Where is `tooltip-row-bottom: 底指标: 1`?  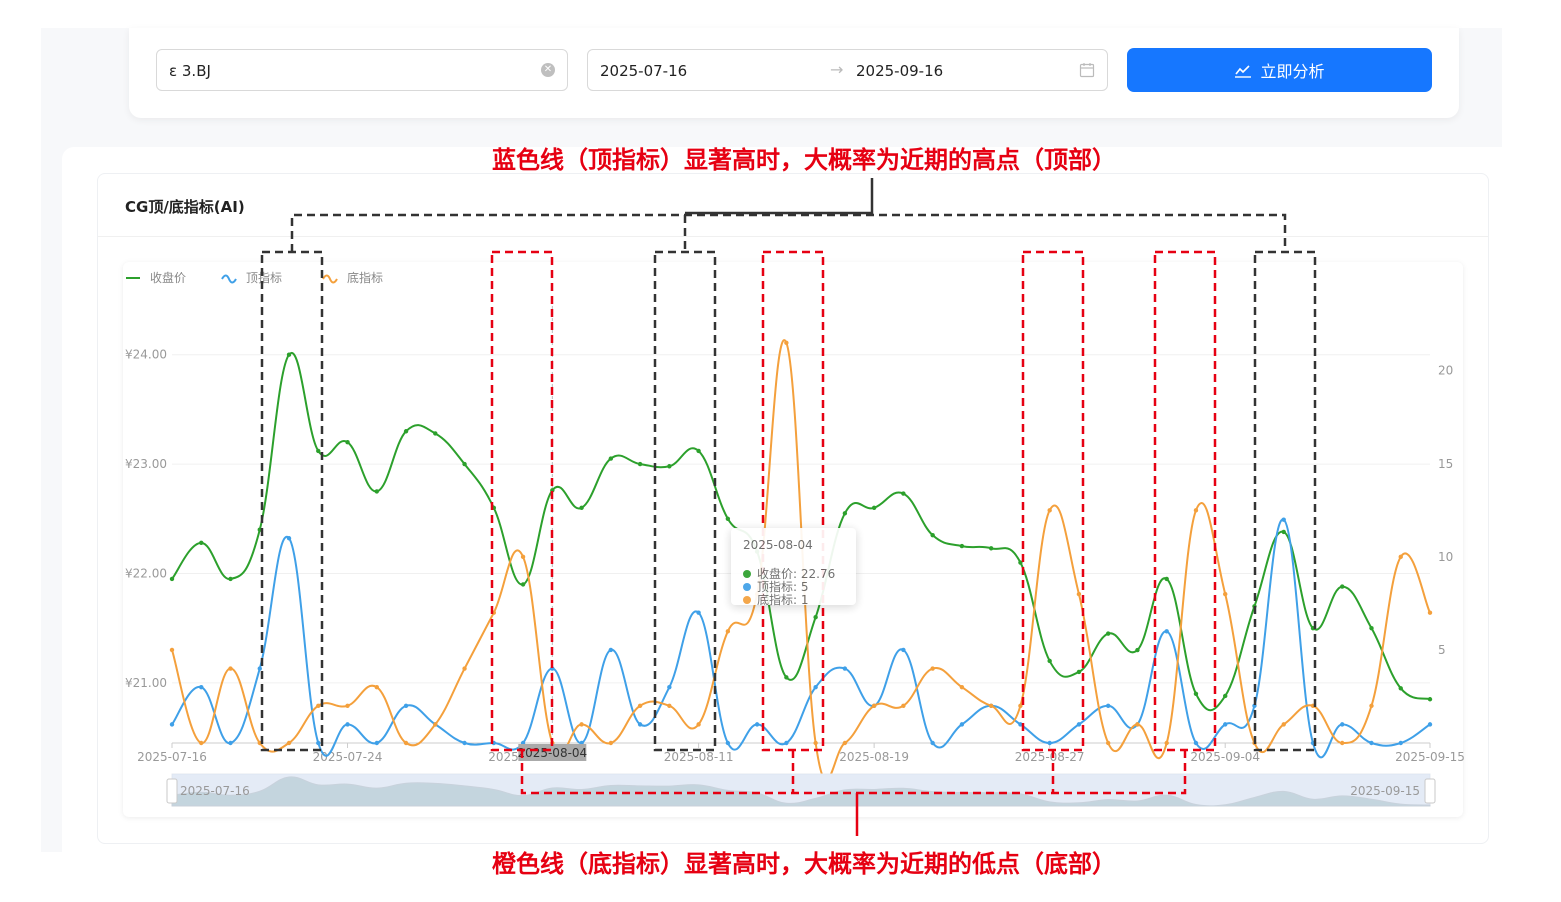 tooltip-row-bottom: 底指标: 1 is located at coordinates (776, 599).